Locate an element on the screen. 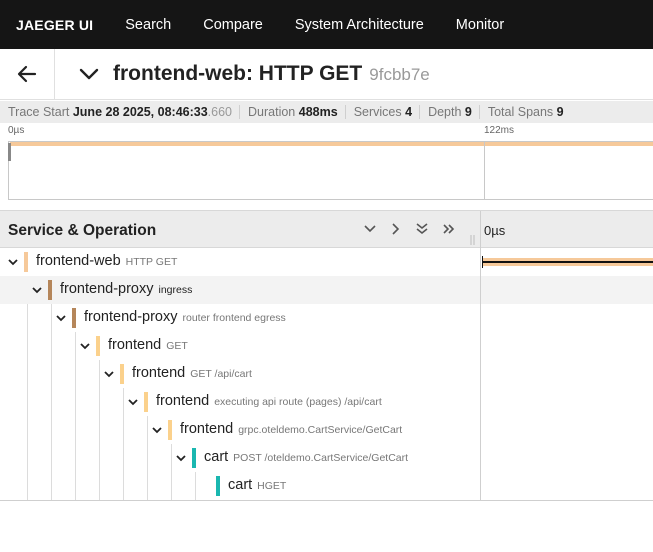 The height and width of the screenshot is (552, 653). total-spans-value: 9 is located at coordinates (560, 112).